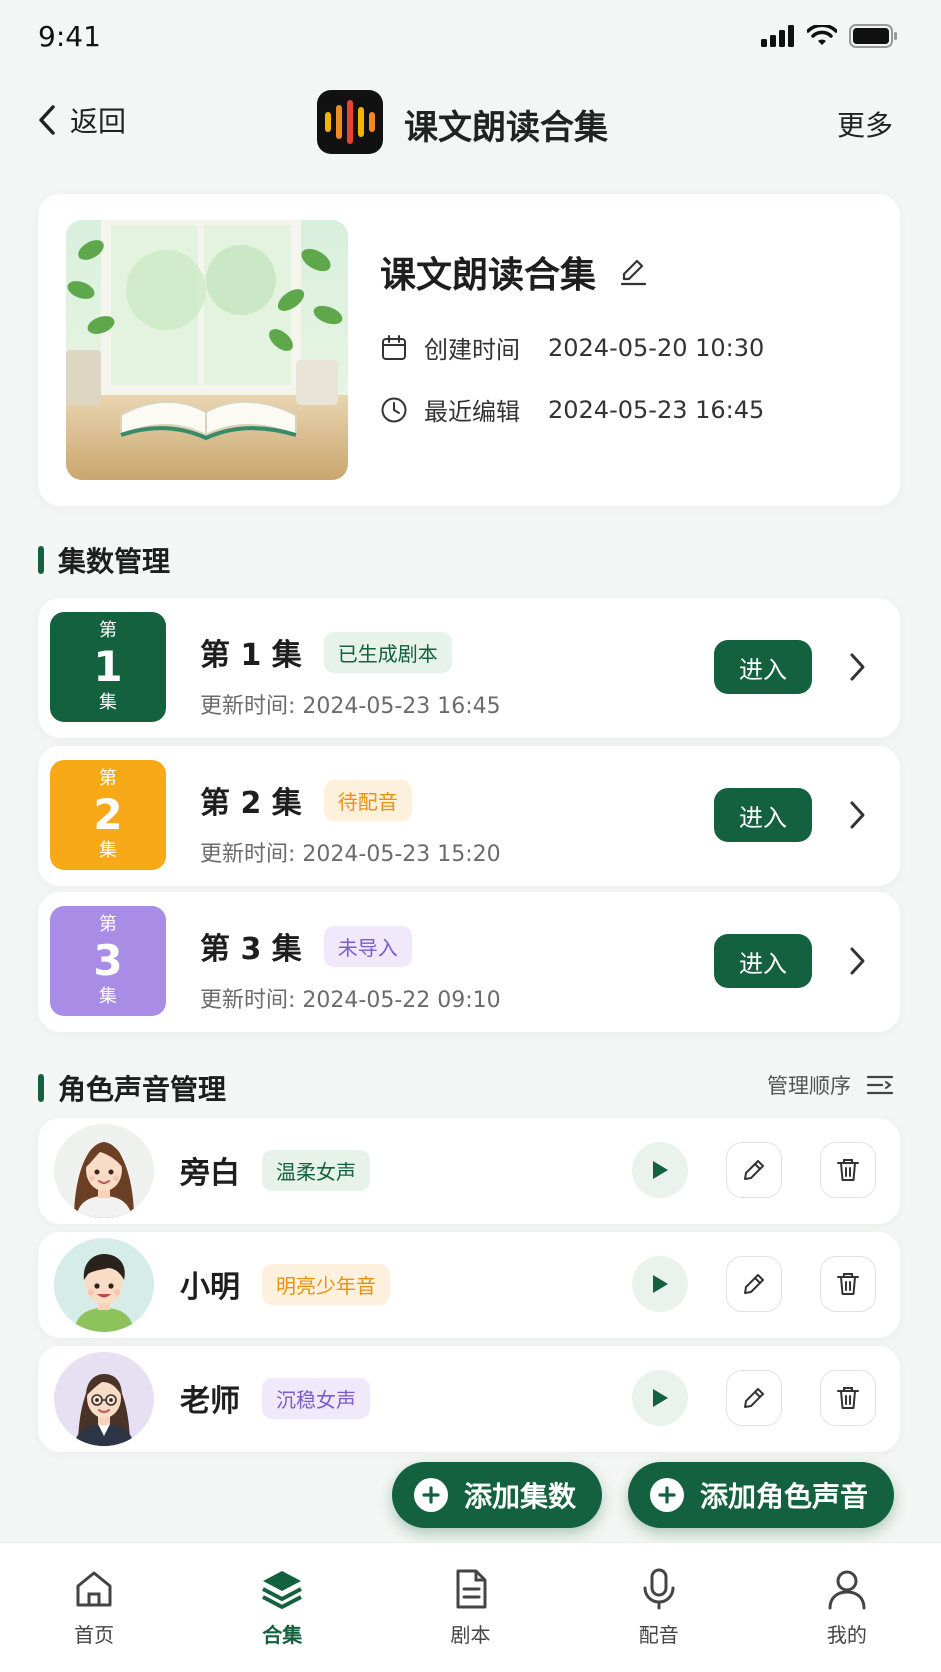  Describe the element at coordinates (469, 1399) in the screenshot. I see `role-card: 老师 沉稳女声` at that location.